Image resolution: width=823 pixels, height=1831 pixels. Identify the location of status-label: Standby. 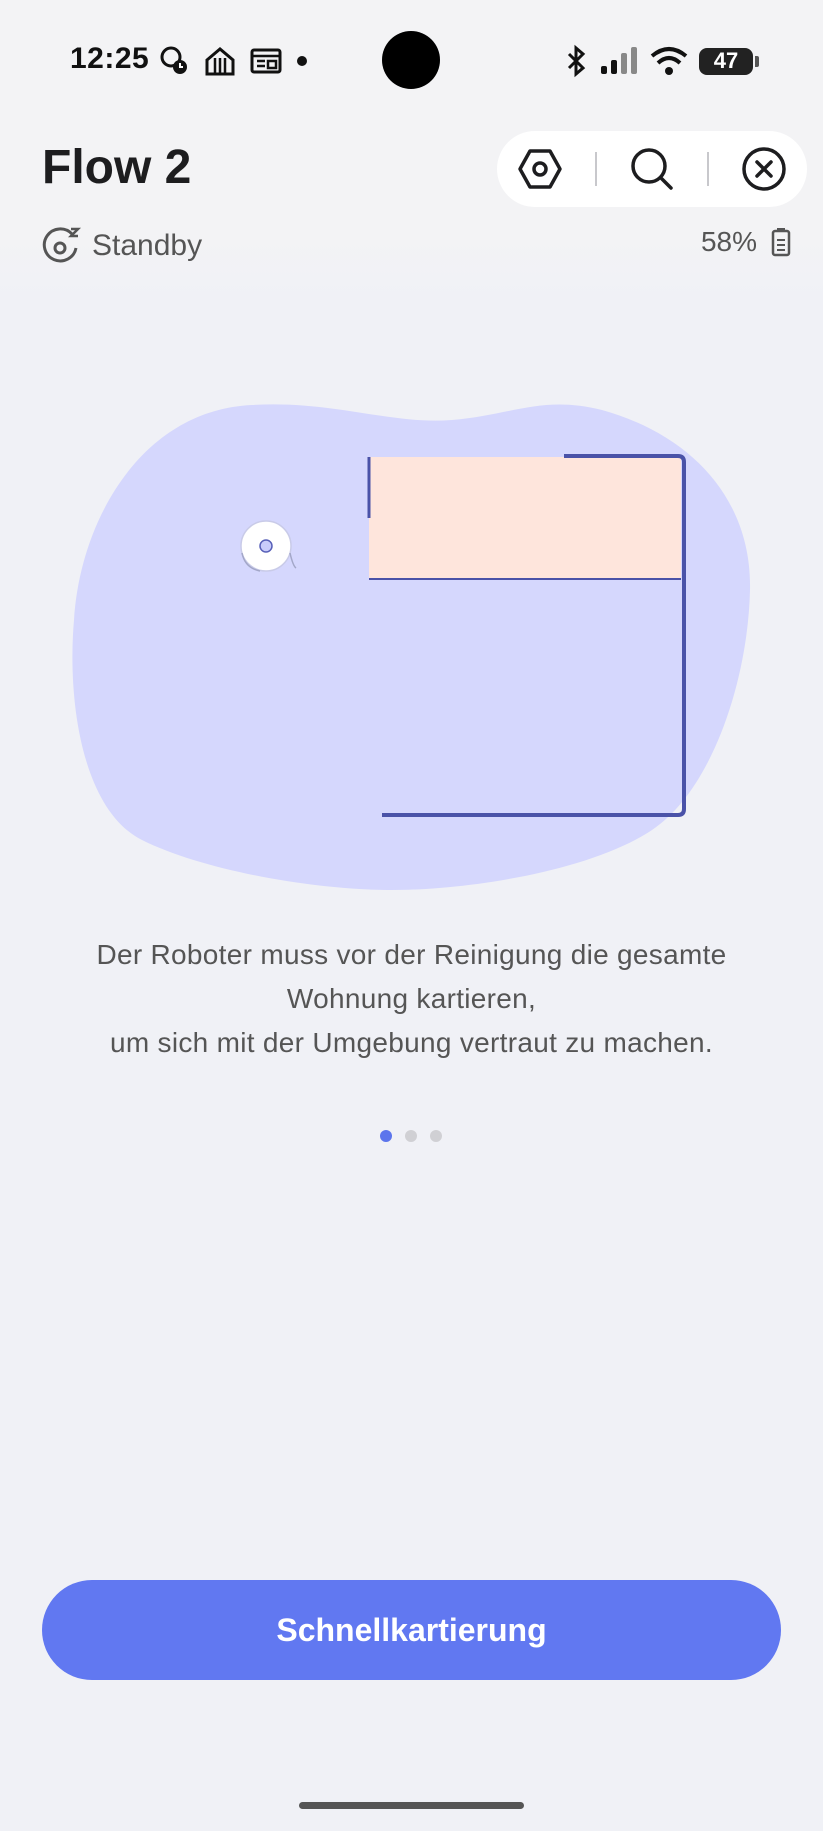
(147, 245).